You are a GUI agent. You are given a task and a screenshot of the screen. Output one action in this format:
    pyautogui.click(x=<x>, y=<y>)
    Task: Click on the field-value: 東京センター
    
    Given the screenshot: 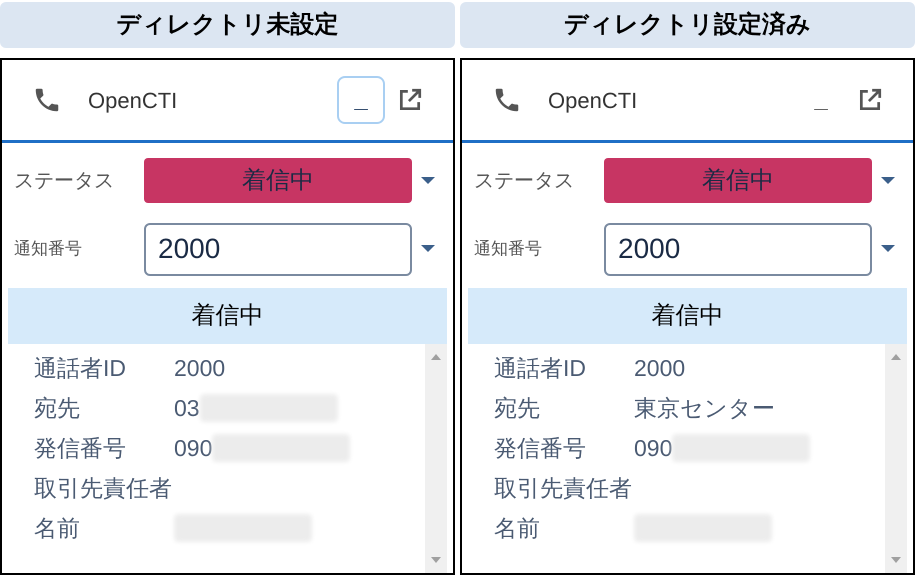 What is the action you would take?
    pyautogui.click(x=704, y=408)
    